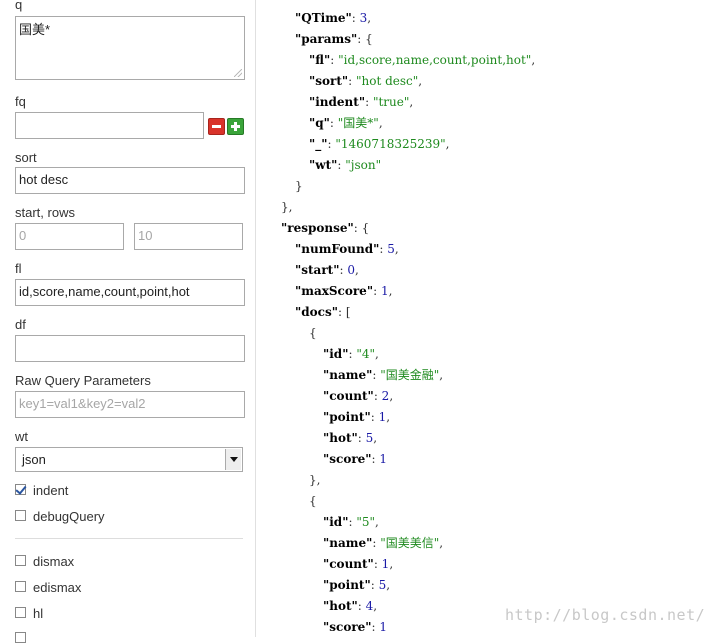 Image resolution: width=728 pixels, height=643 pixels. I want to click on json-key: "name", so click(348, 543).